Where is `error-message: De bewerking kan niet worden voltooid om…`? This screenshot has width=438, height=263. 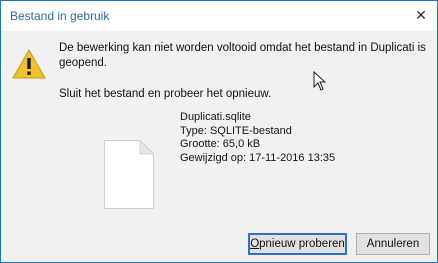 error-message: De bewerking kan niet worden voltooid om… is located at coordinates (242, 55).